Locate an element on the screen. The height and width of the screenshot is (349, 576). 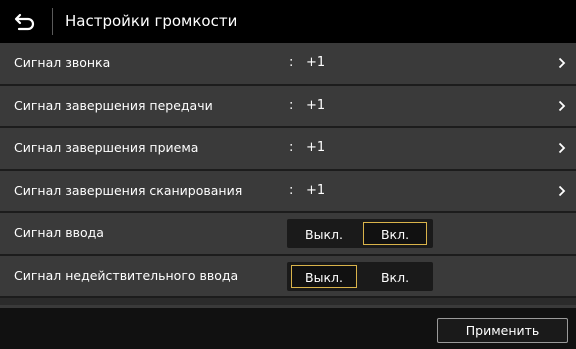
return-arrow-icon is located at coordinates (24, 21).